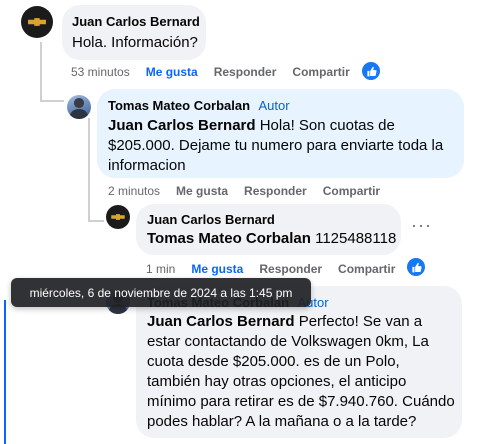 The image size is (491, 444). I want to click on comment-actions: 1 min Me gusta Responder Compartir, so click(278, 269).